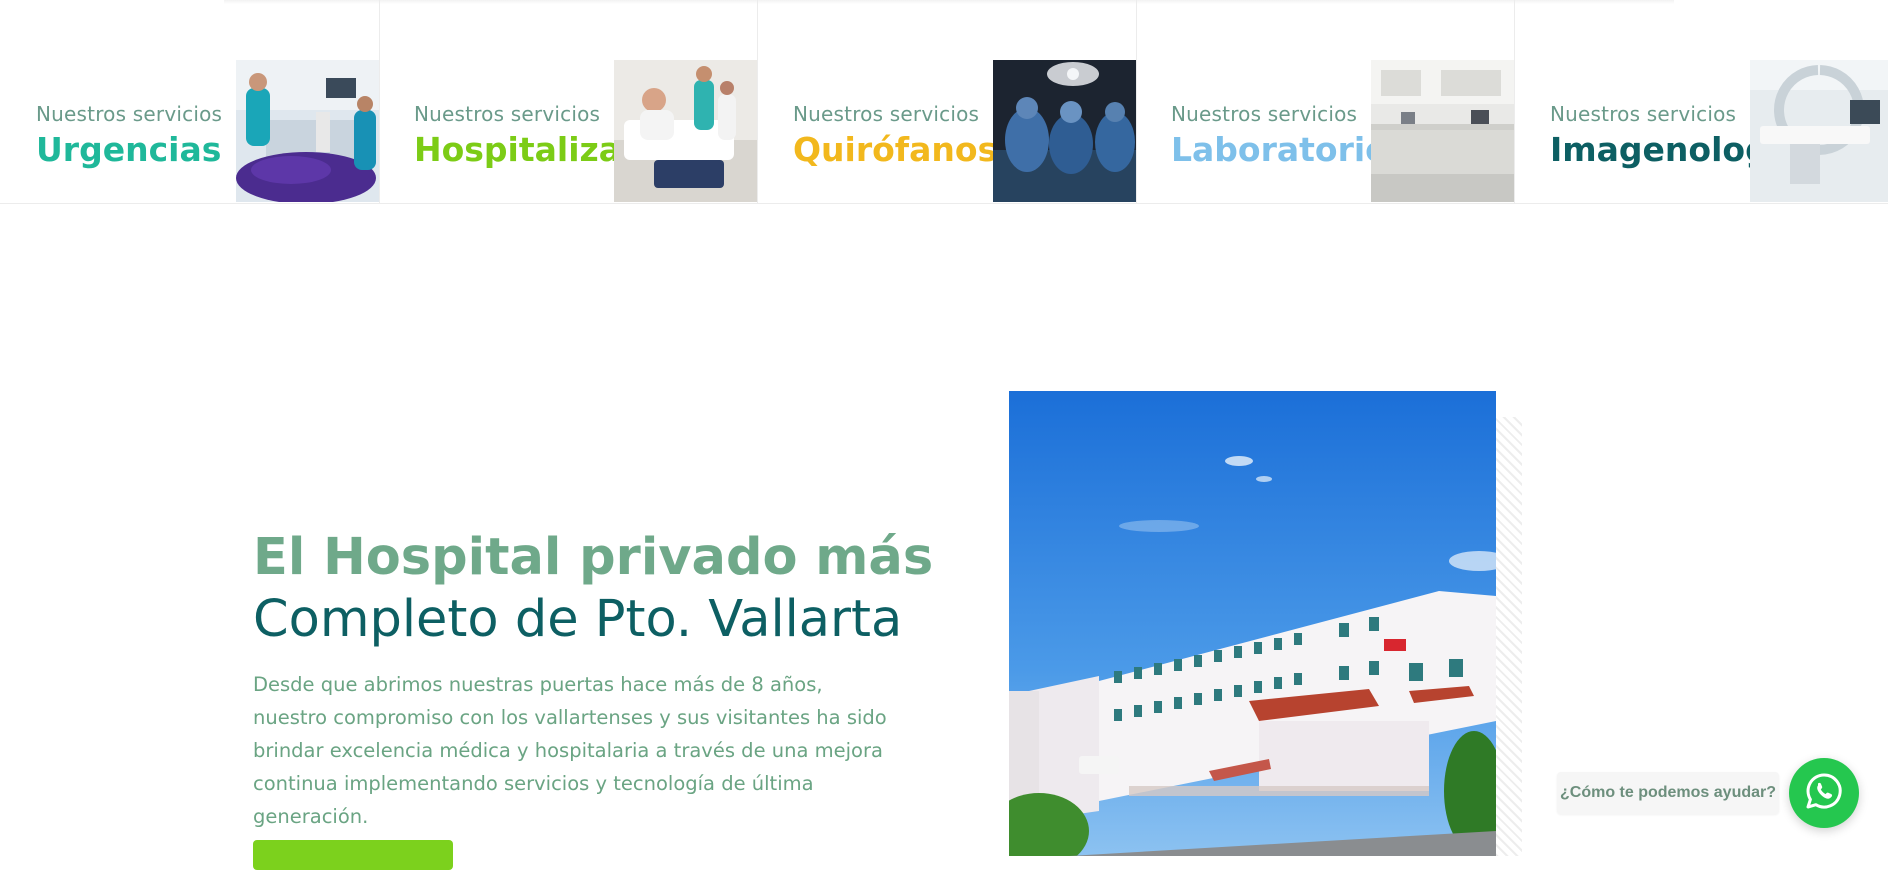 This screenshot has height=870, width=1888. What do you see at coordinates (1701, 101) in the screenshot?
I see `service-card-imagenologia: Nuestros servicios Imagenología` at bounding box center [1701, 101].